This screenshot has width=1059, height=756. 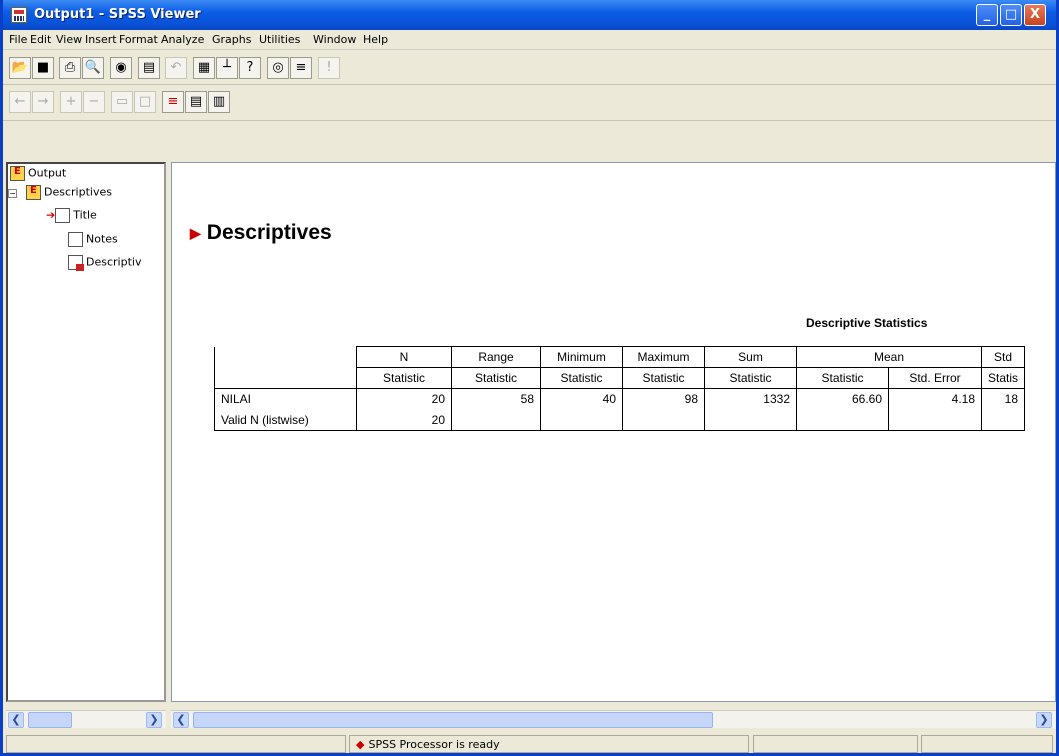 I want to click on table-header-cell: Std, so click(x=1003, y=357).